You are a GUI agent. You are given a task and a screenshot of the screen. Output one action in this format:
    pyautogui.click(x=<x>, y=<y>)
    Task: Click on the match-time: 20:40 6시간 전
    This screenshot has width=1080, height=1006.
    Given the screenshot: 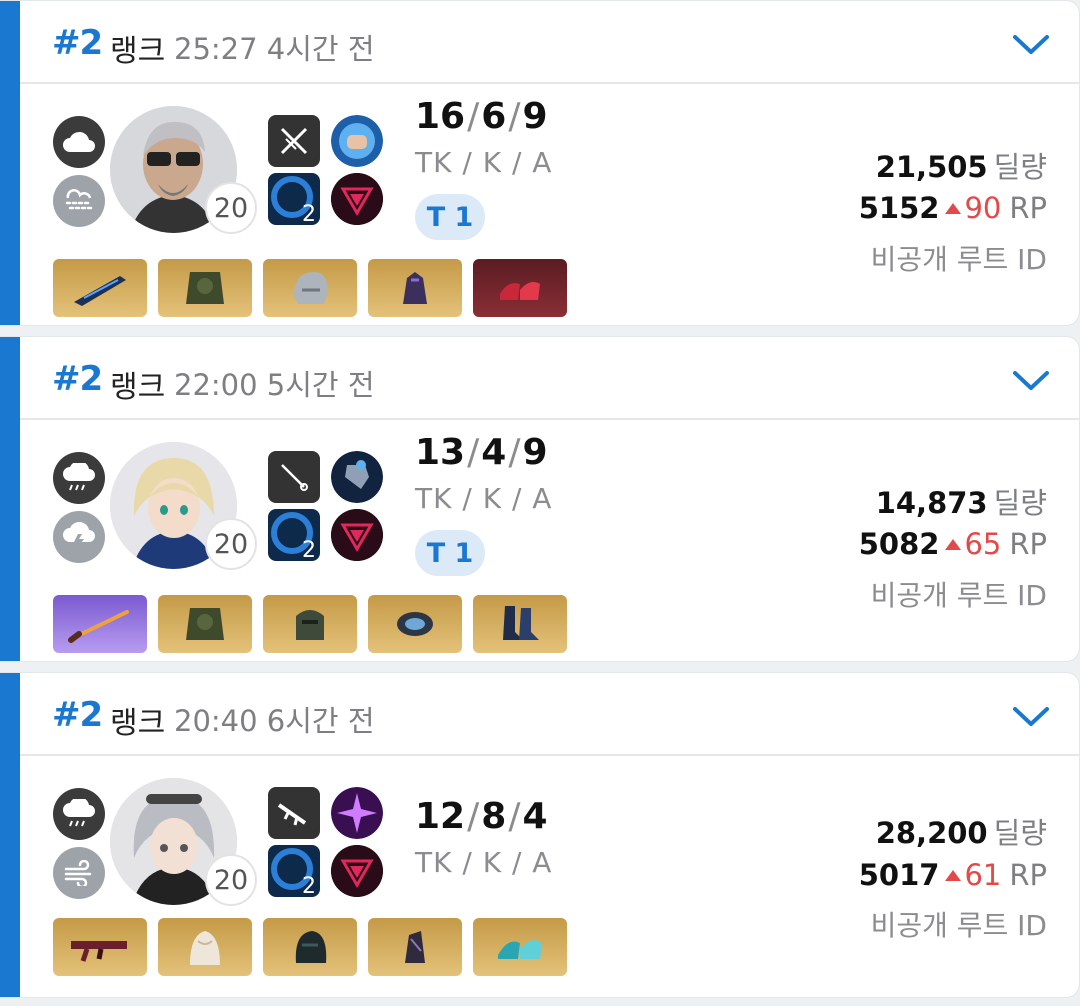 What is the action you would take?
    pyautogui.click(x=274, y=721)
    